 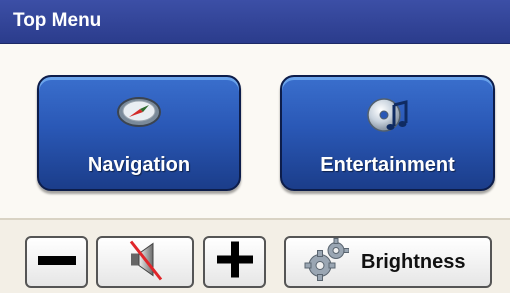 I want to click on speaker-muted-icon, so click(x=145, y=262).